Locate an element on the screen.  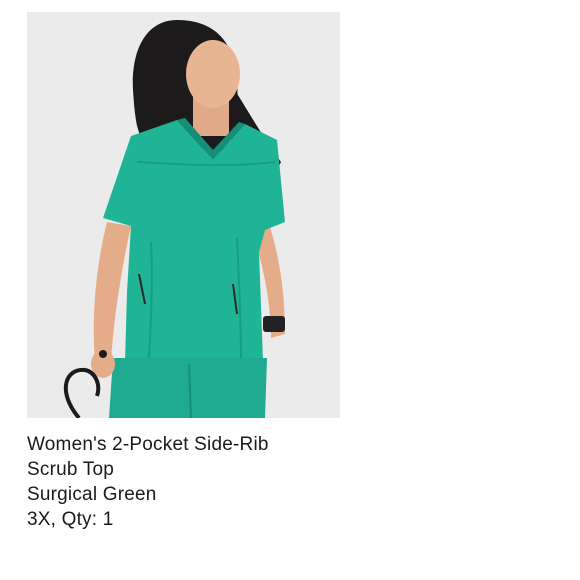
product-title-line-1: Women's 2-Pocket Side-Rib is located at coordinates (148, 444).